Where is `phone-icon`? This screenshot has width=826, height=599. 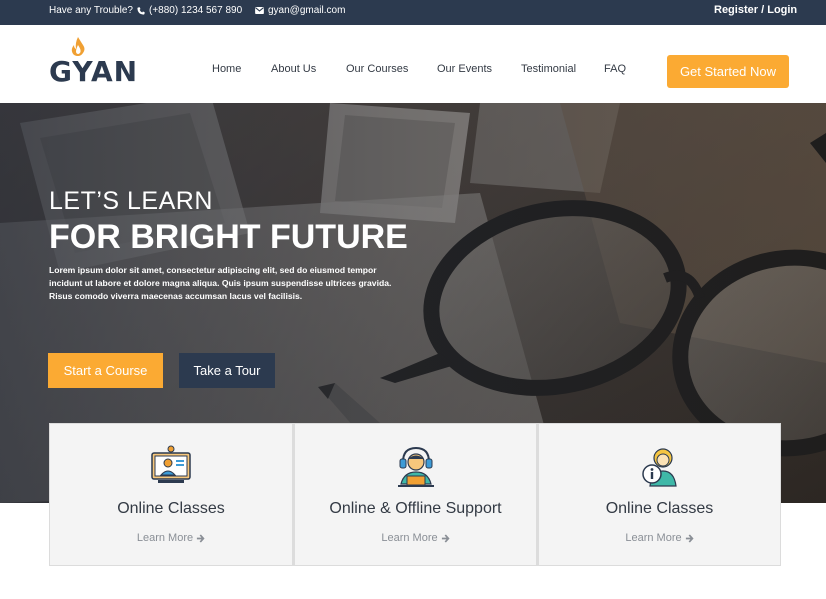
phone-icon is located at coordinates (141, 10).